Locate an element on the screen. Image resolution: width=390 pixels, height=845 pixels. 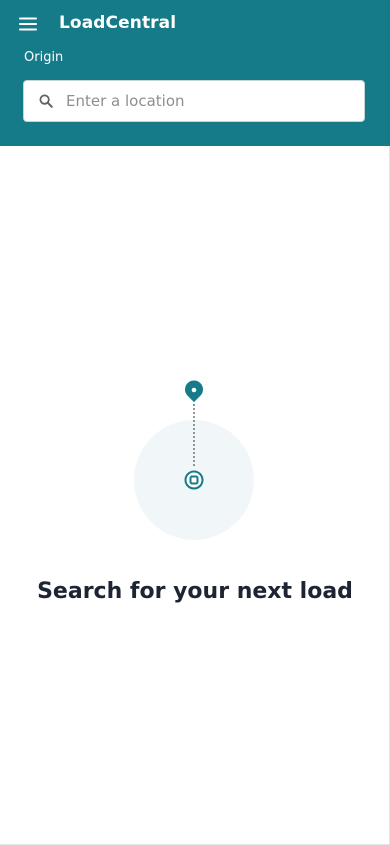
empty-state-heading: Search for your next load is located at coordinates (195, 591).